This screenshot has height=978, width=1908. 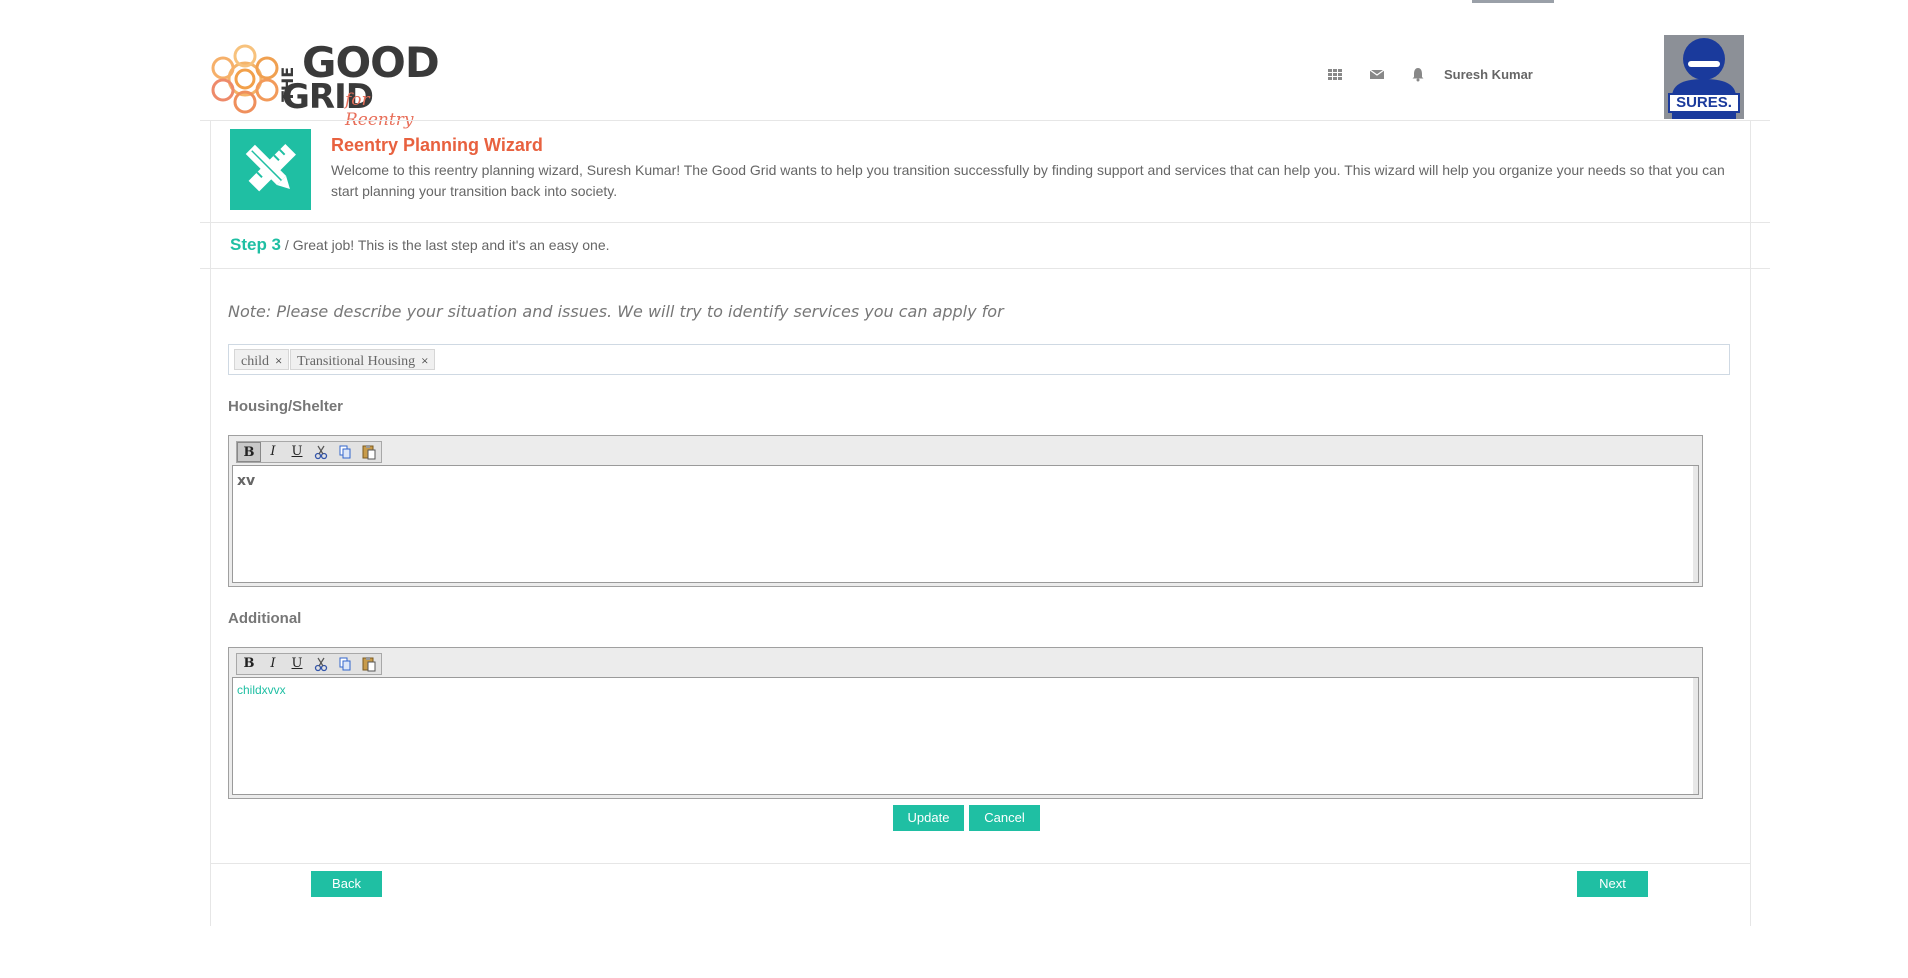 I want to click on panel-right-border, so click(x=1750, y=523).